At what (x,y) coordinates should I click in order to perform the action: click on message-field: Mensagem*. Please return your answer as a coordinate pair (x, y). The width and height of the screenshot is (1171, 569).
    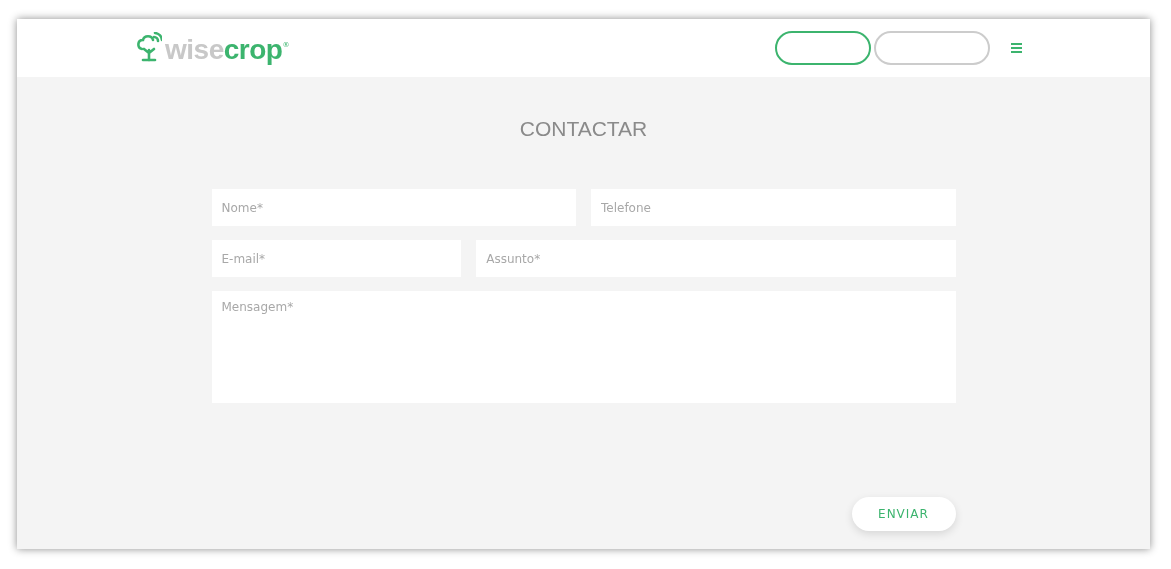
    Looking at the image, I should click on (583, 347).